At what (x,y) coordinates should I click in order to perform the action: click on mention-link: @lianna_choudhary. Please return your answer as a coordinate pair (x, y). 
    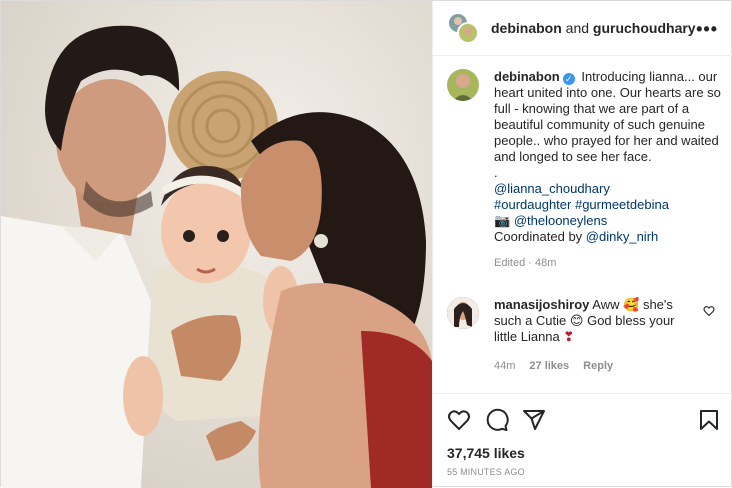
    Looking at the image, I should click on (552, 188).